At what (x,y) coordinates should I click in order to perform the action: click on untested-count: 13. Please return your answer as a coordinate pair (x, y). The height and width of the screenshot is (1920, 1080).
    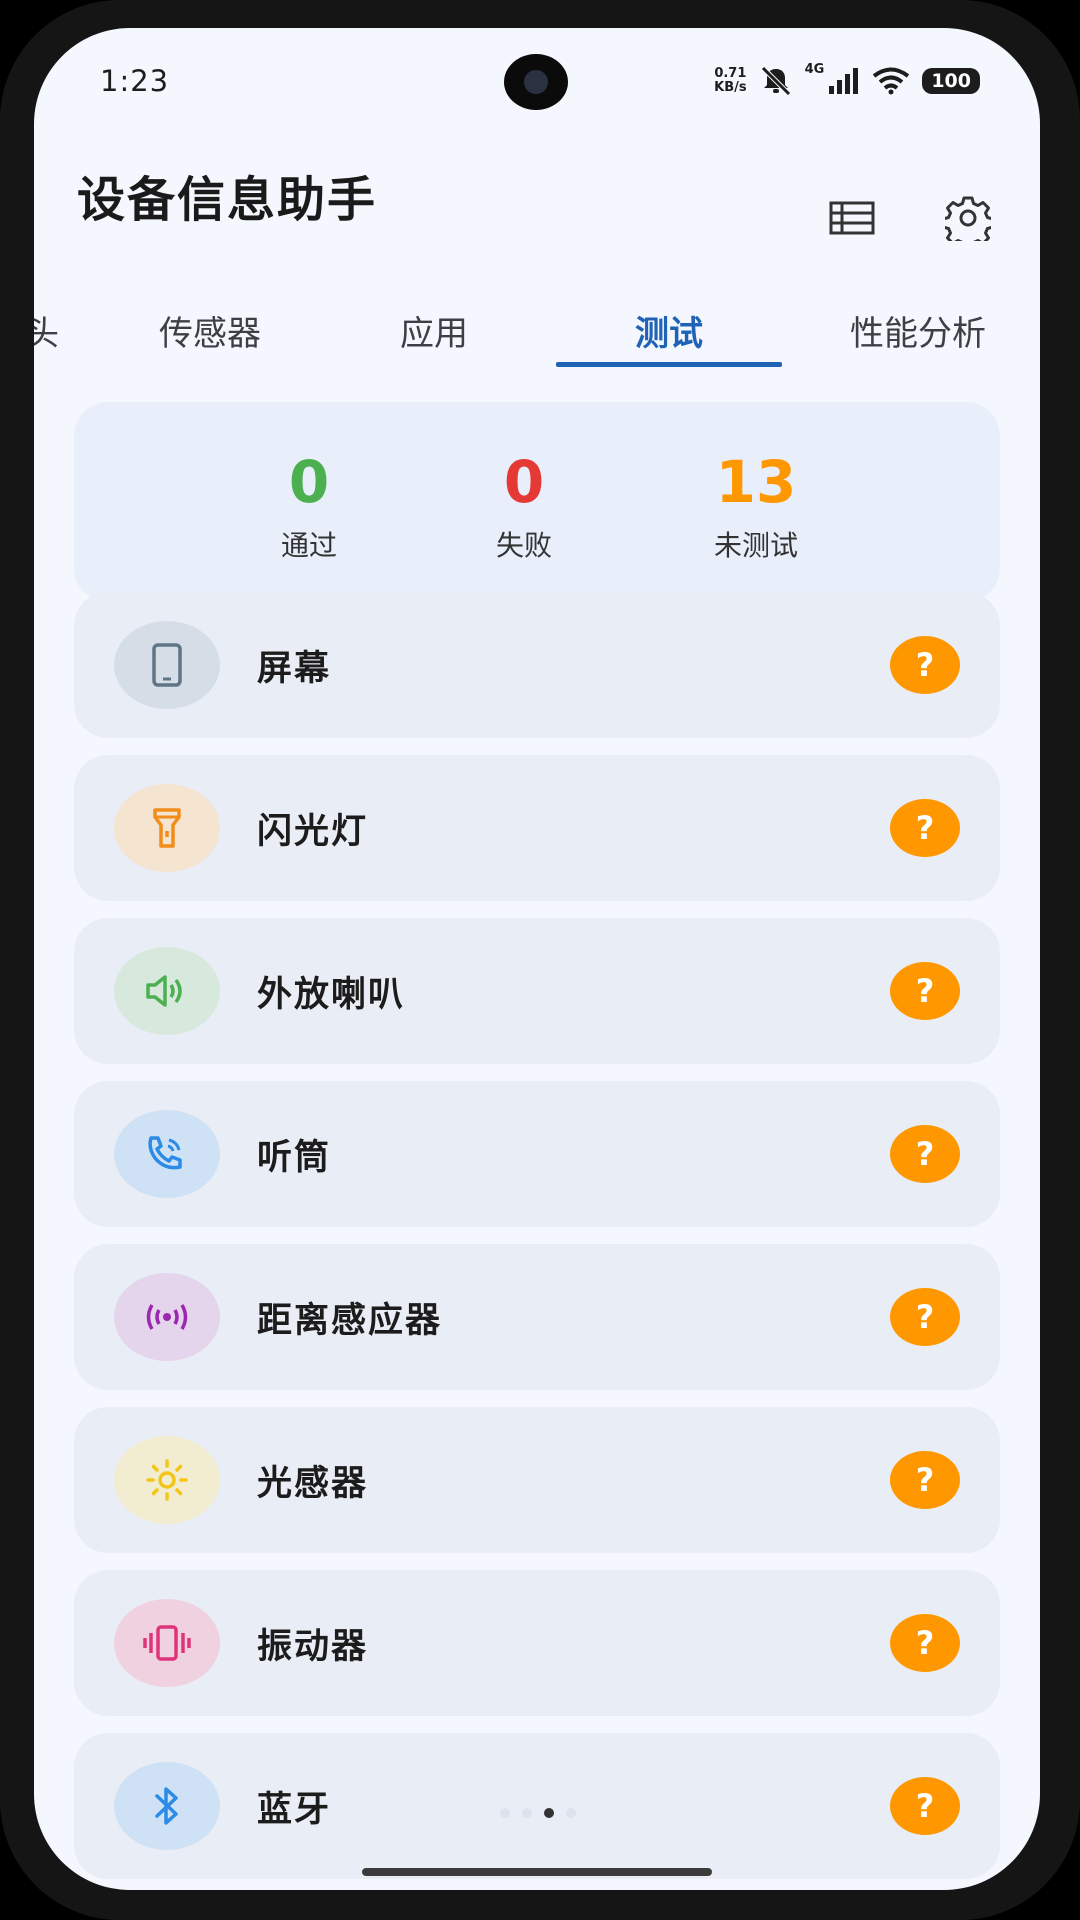
    Looking at the image, I should click on (756, 482).